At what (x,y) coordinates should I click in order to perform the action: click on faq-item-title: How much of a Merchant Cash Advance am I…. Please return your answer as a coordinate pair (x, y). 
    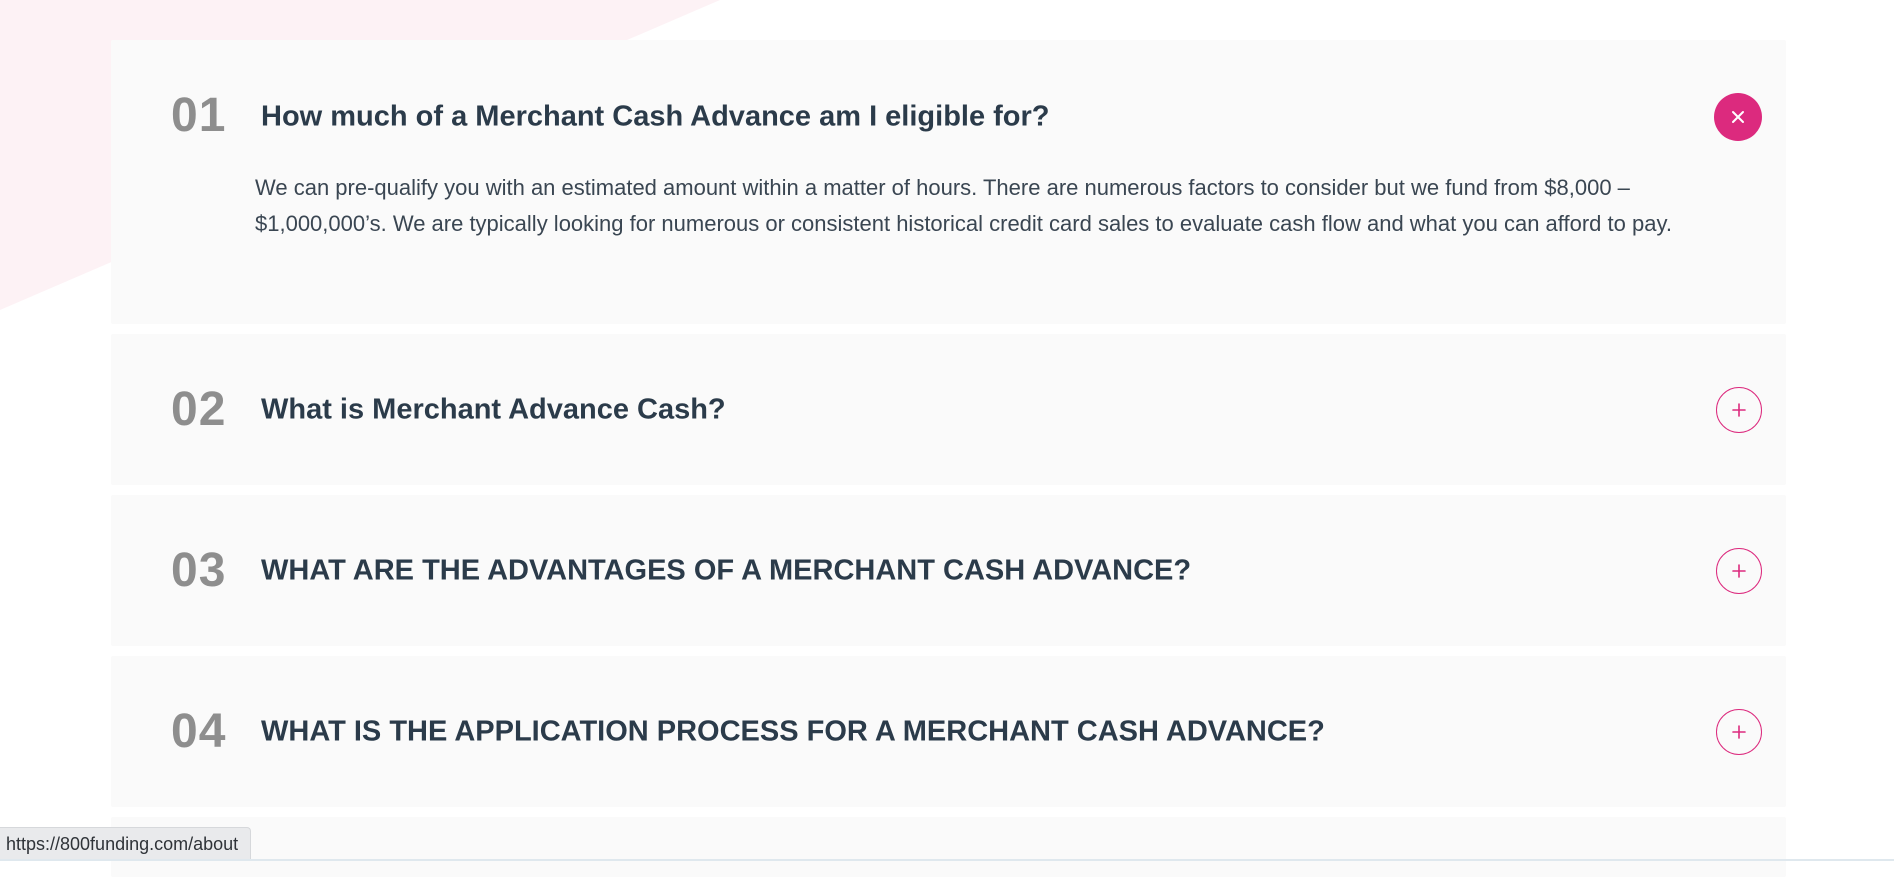
    Looking at the image, I should click on (655, 117).